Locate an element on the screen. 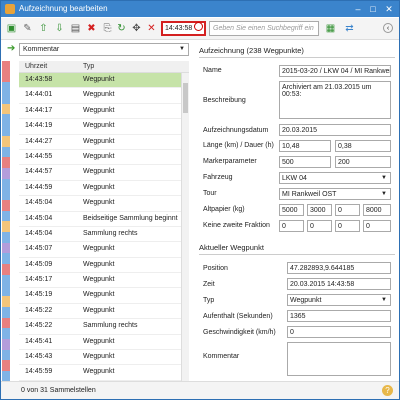 The image size is (400, 400). marker-b-field: 200 is located at coordinates (363, 162).